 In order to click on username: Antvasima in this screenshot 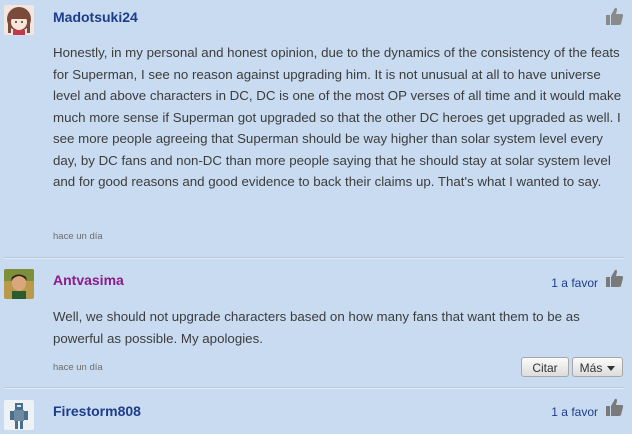, I will do `click(88, 280)`.